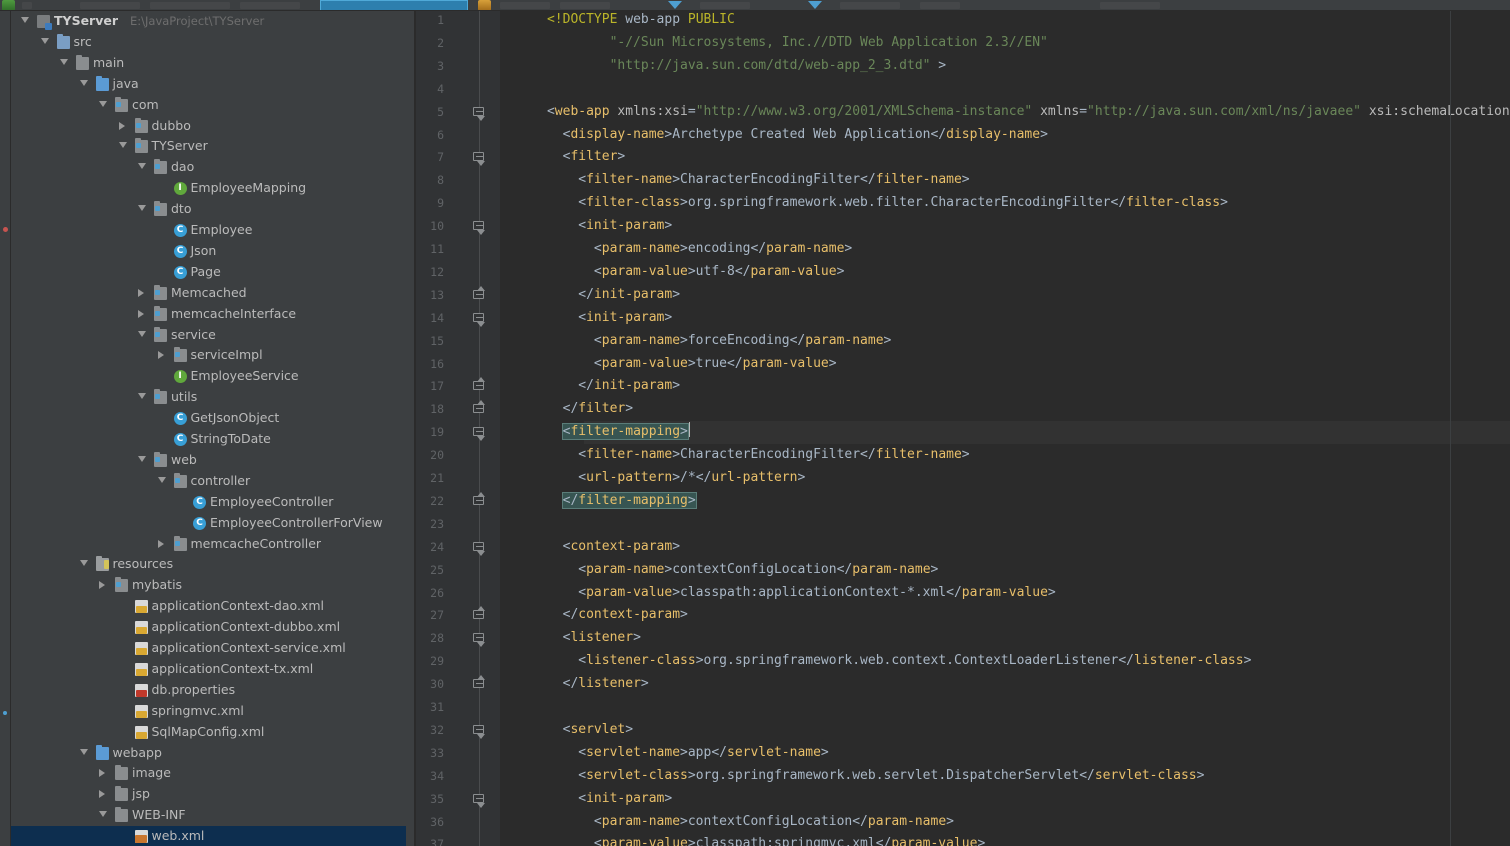 This screenshot has height=846, width=1510. What do you see at coordinates (213, 669) in the screenshot?
I see `tree-node-applicationcontext-tx-xml: applicationContext-tx.xml` at bounding box center [213, 669].